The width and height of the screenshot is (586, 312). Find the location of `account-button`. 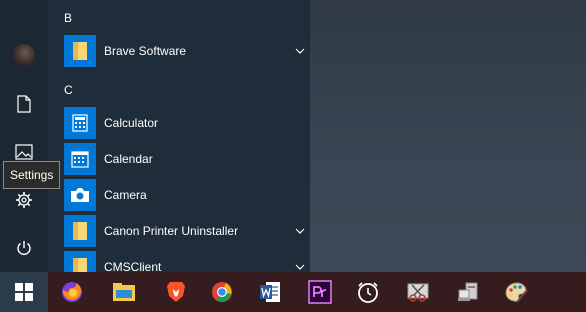

account-button is located at coordinates (24, 55).